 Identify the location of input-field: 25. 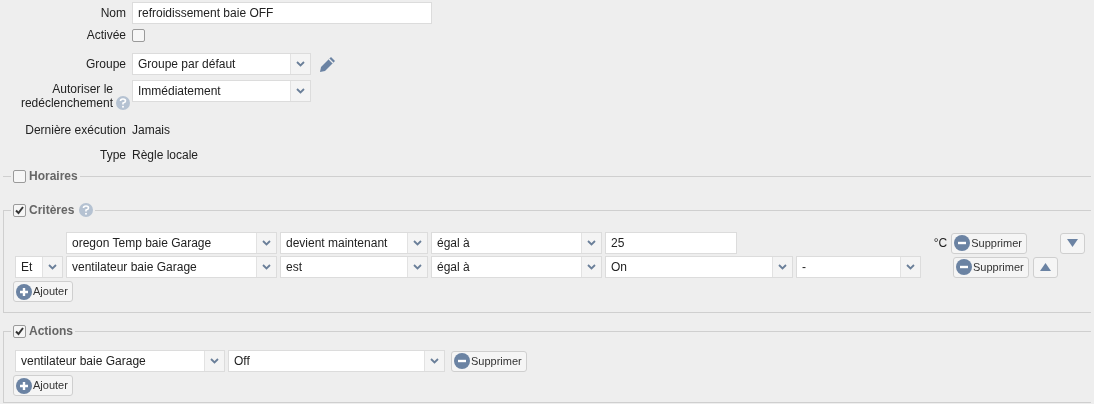
(671, 243).